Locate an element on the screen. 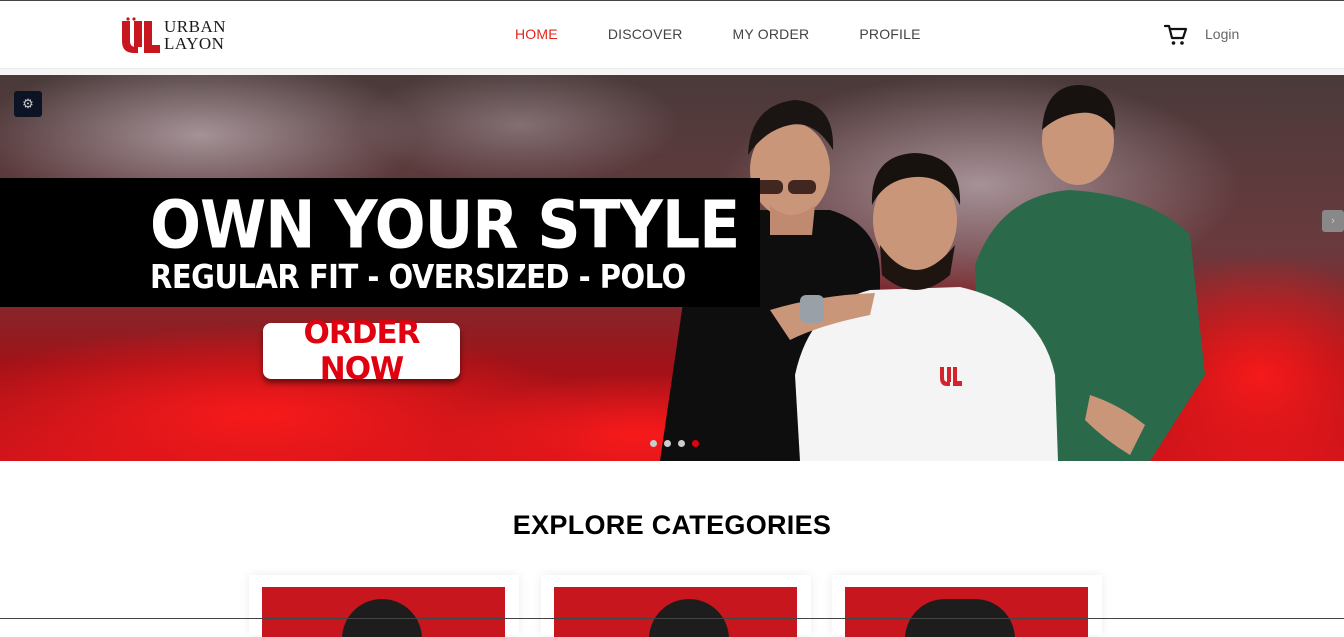 The width and height of the screenshot is (1344, 637). nav-my-order: MY ORDER is located at coordinates (771, 34).